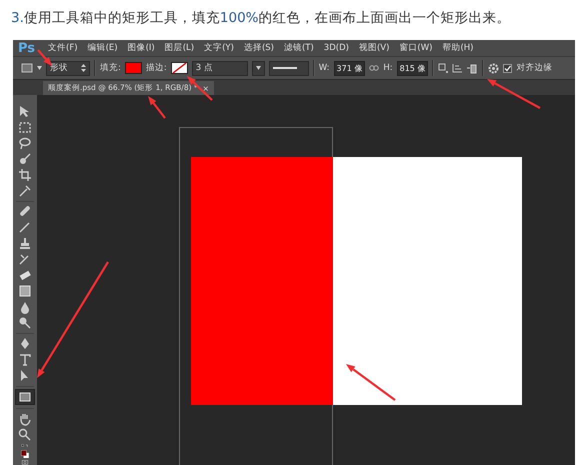  Describe the element at coordinates (374, 68) in the screenshot. I see `link-icon` at that location.